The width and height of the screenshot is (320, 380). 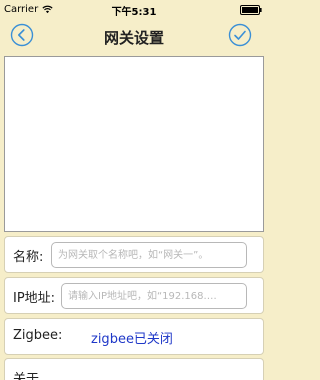 I want to click on status-time: 下午5:31, so click(x=134, y=12).